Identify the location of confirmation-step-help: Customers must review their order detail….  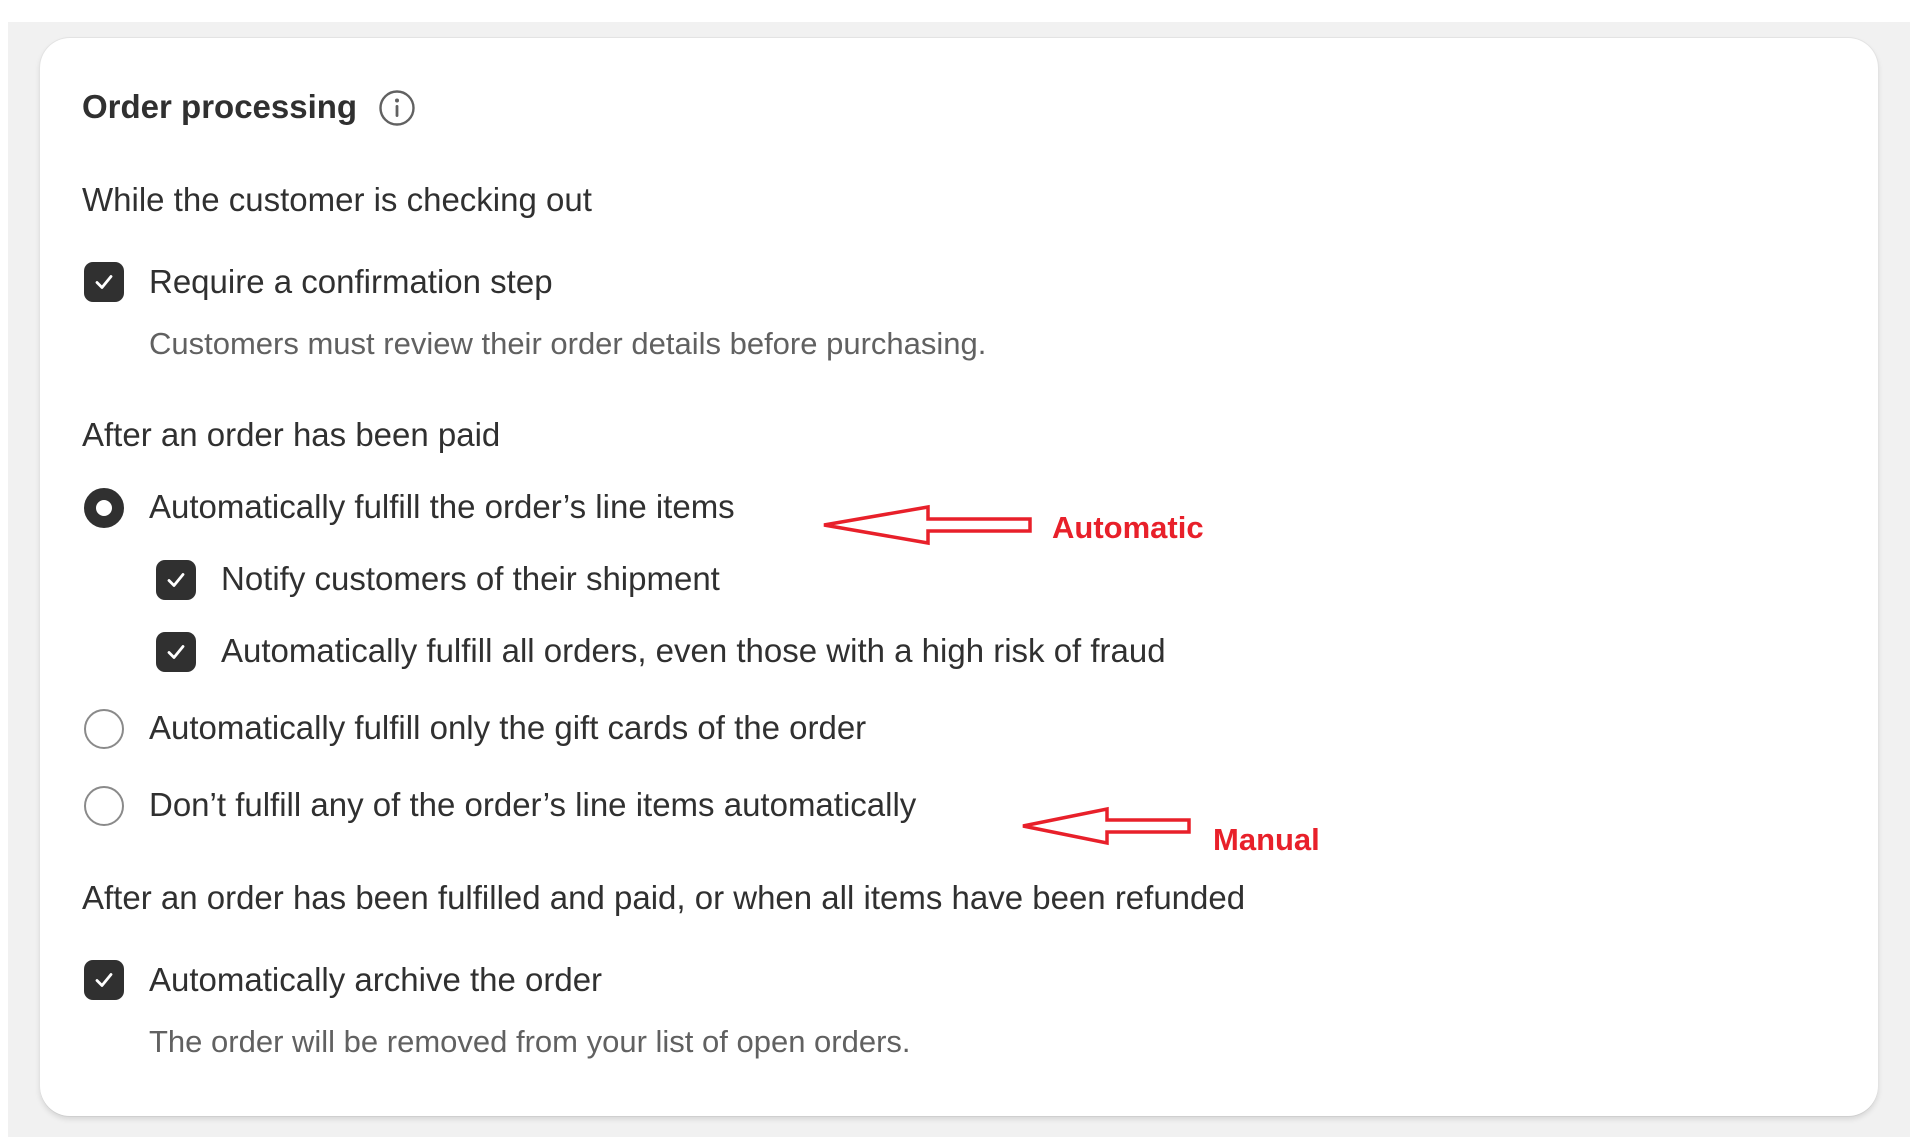
(568, 343).